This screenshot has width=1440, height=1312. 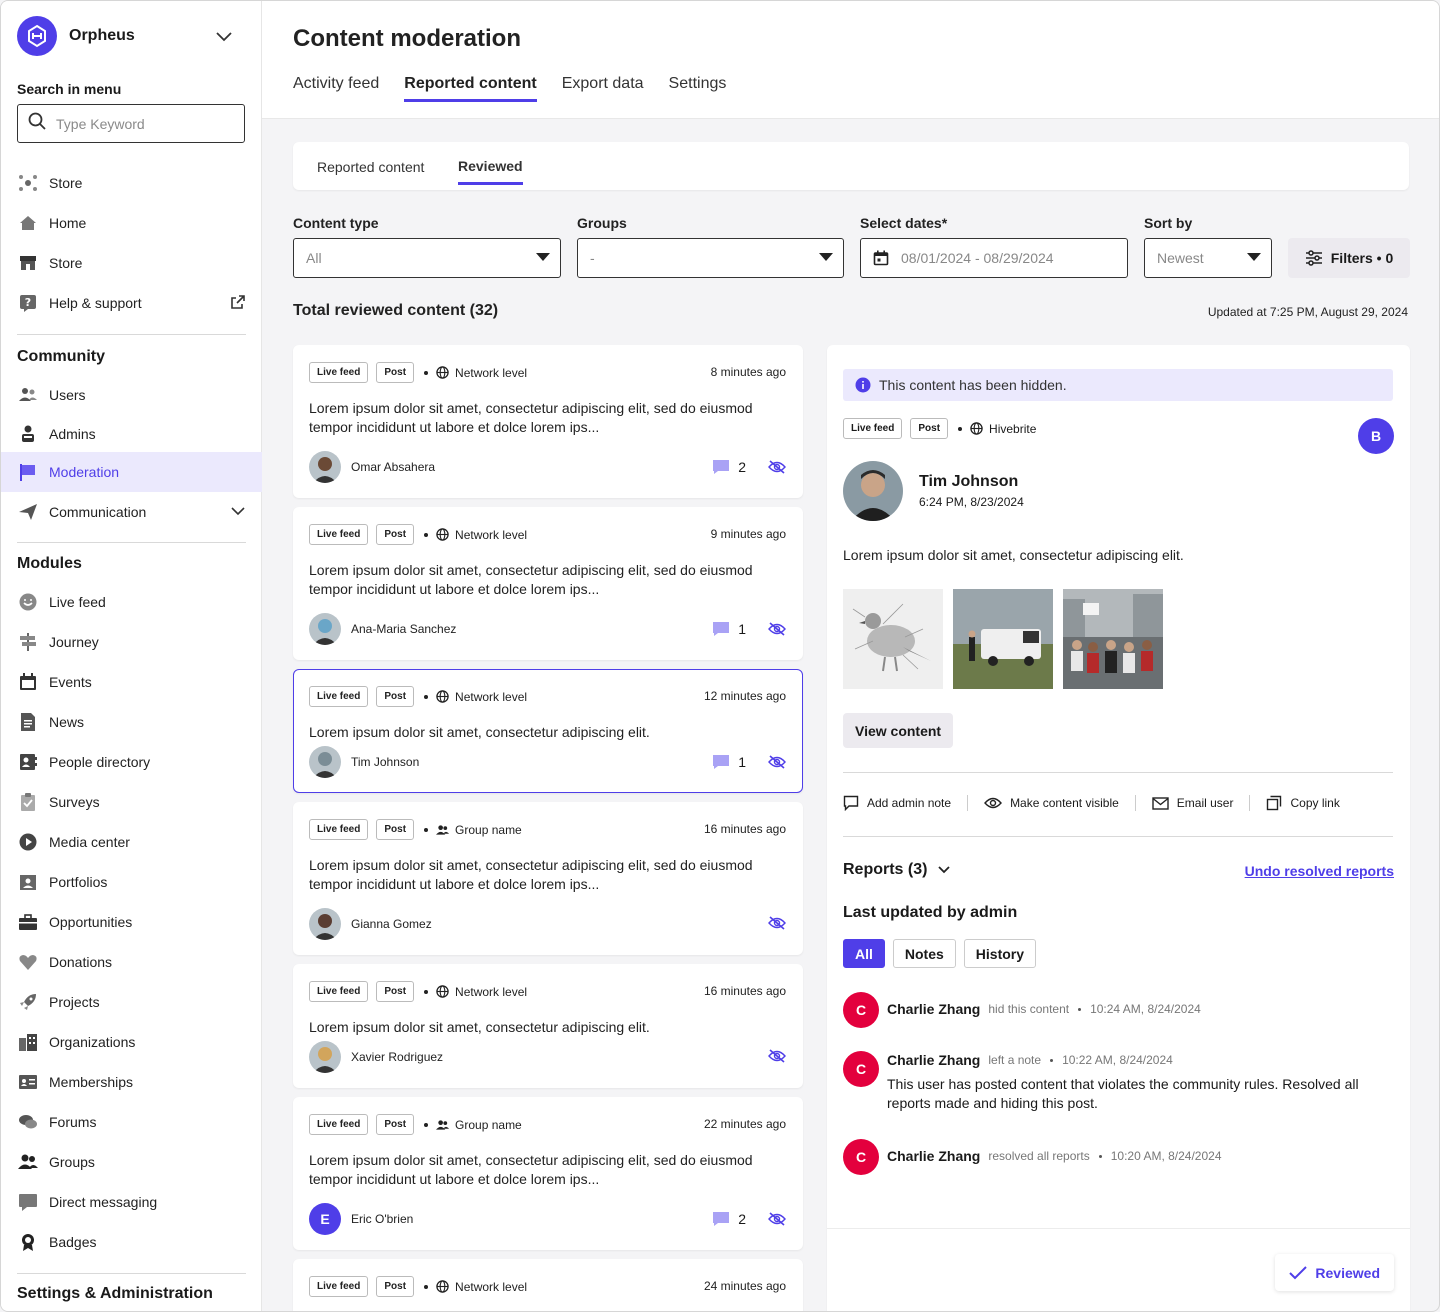 What do you see at coordinates (131, 303) in the screenshot?
I see `sidebar-item-help: ? Help & support` at bounding box center [131, 303].